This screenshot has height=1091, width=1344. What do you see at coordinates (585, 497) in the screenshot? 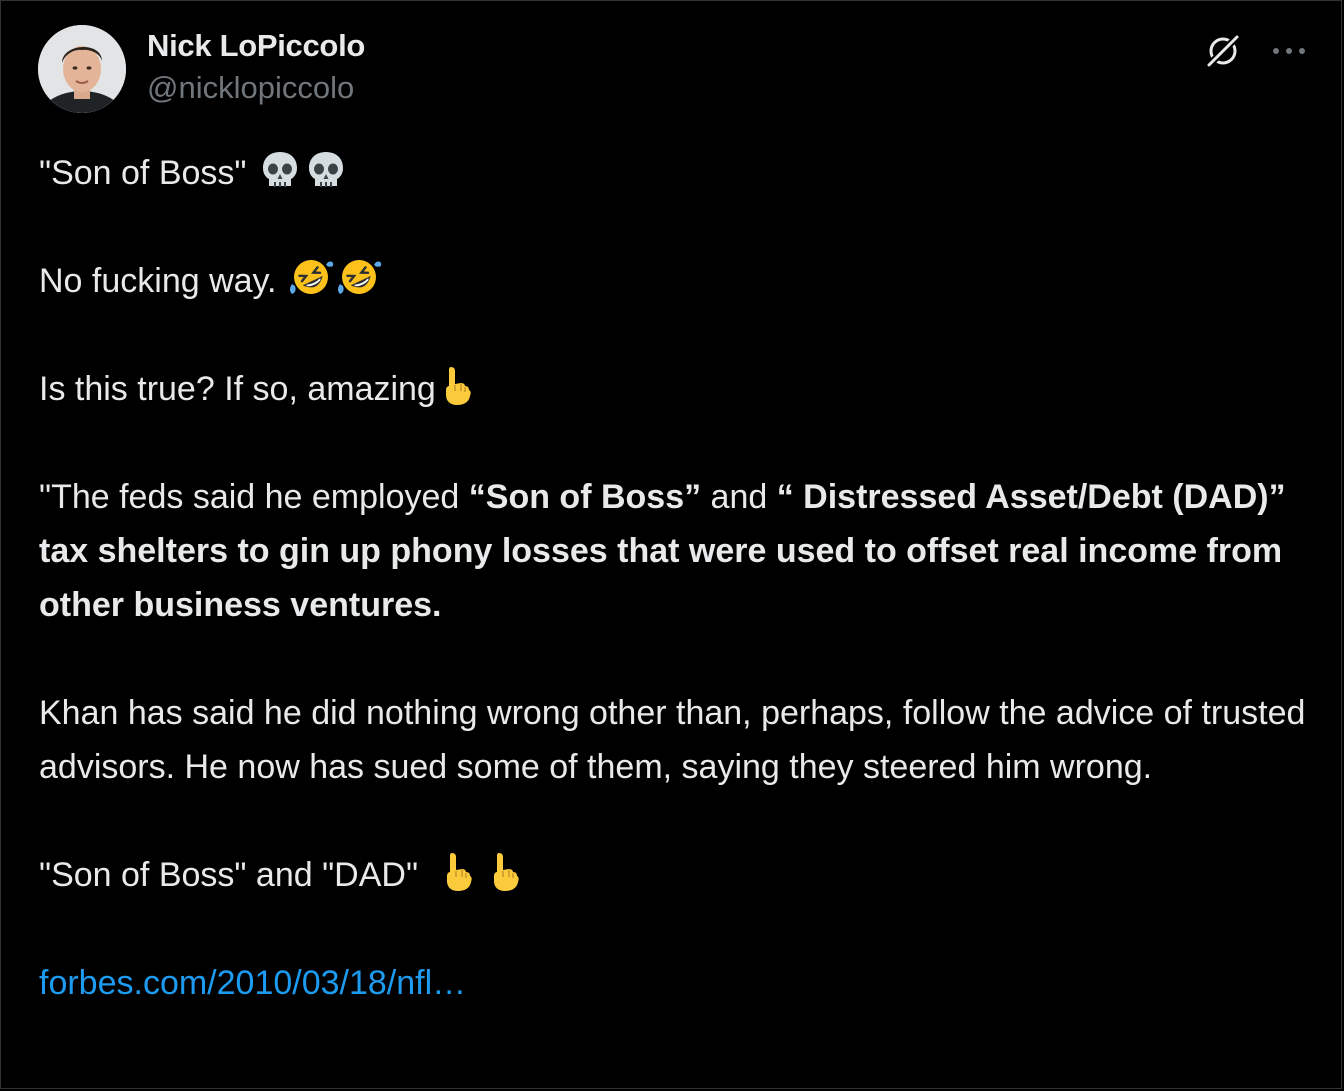
I see `tweet-paragraph-4-bold-1: “Son of Boss”` at bounding box center [585, 497].